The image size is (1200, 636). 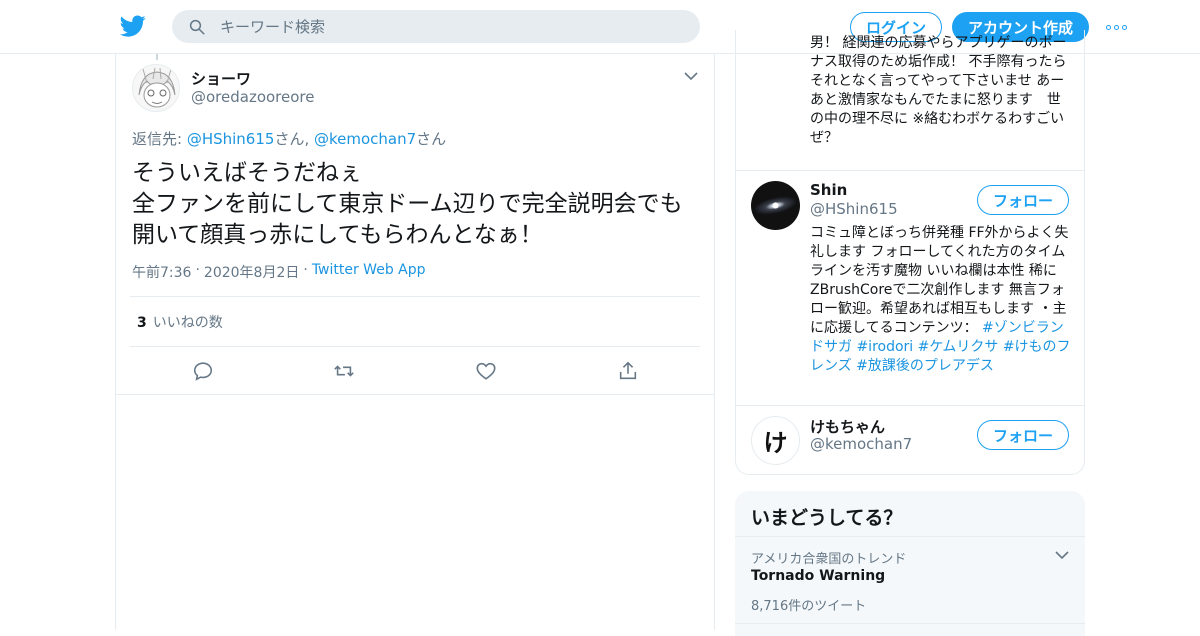 I want to click on reply-icon, so click(x=203, y=371).